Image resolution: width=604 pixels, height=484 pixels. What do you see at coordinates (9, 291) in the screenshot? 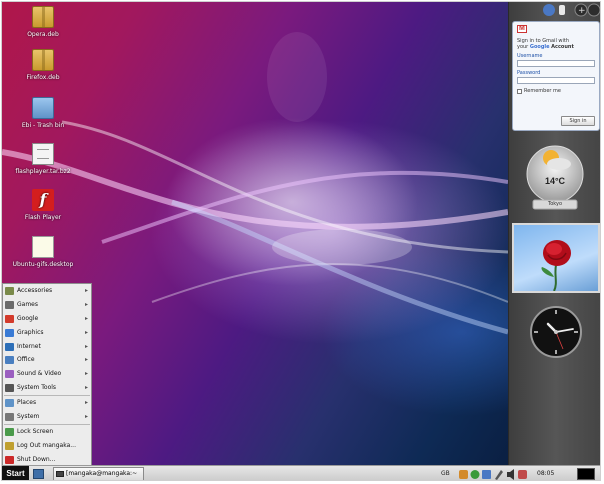
I see `accessories-icon` at bounding box center [9, 291].